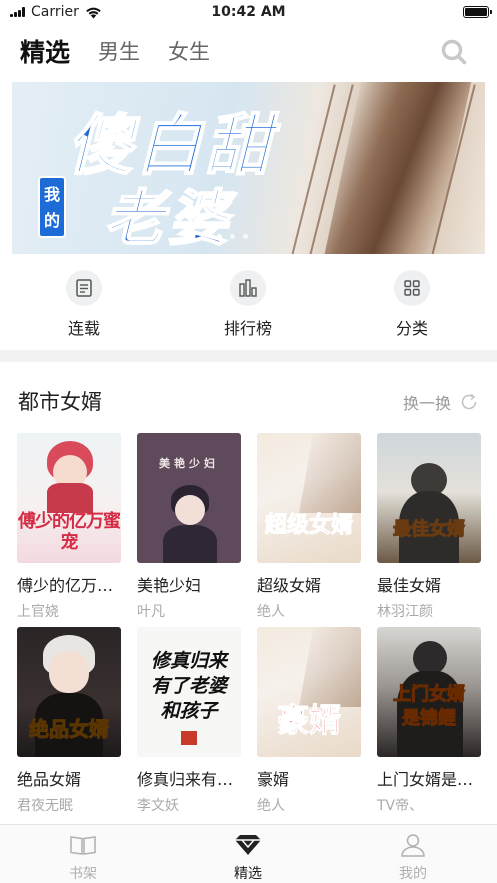 The width and height of the screenshot is (497, 883). What do you see at coordinates (69, 729) in the screenshot?
I see `cover-title: 绝品女婿` at bounding box center [69, 729].